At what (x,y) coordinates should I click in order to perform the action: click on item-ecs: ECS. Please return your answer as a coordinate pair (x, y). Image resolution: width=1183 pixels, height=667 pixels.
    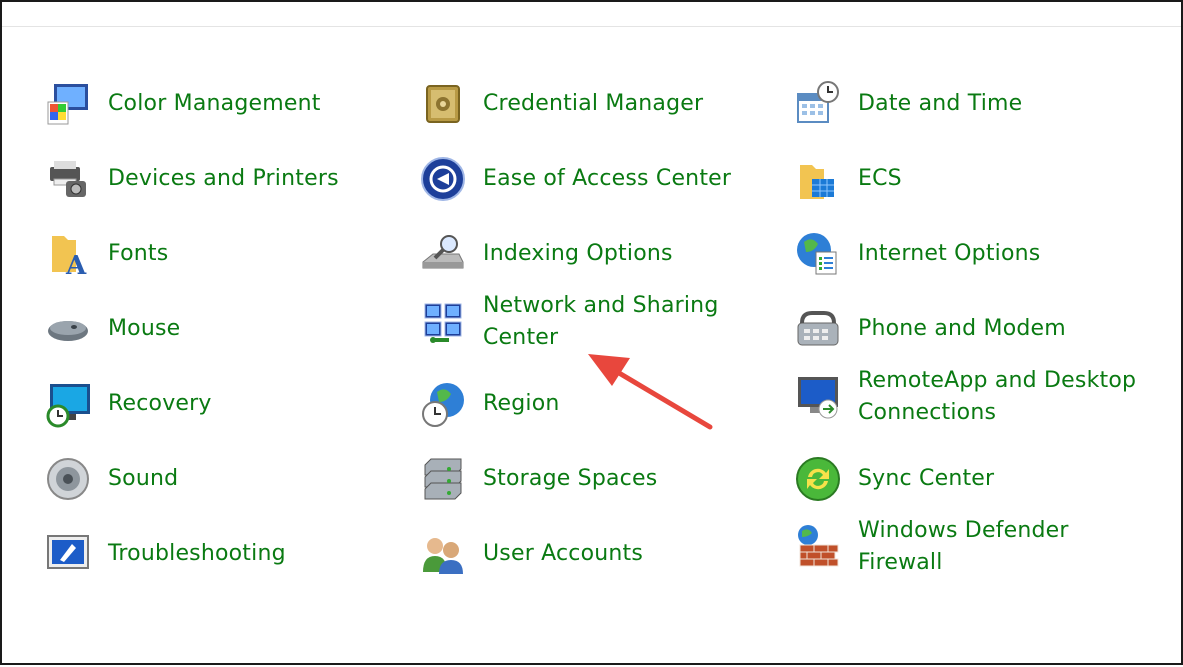
    Looking at the image, I should click on (972, 179).